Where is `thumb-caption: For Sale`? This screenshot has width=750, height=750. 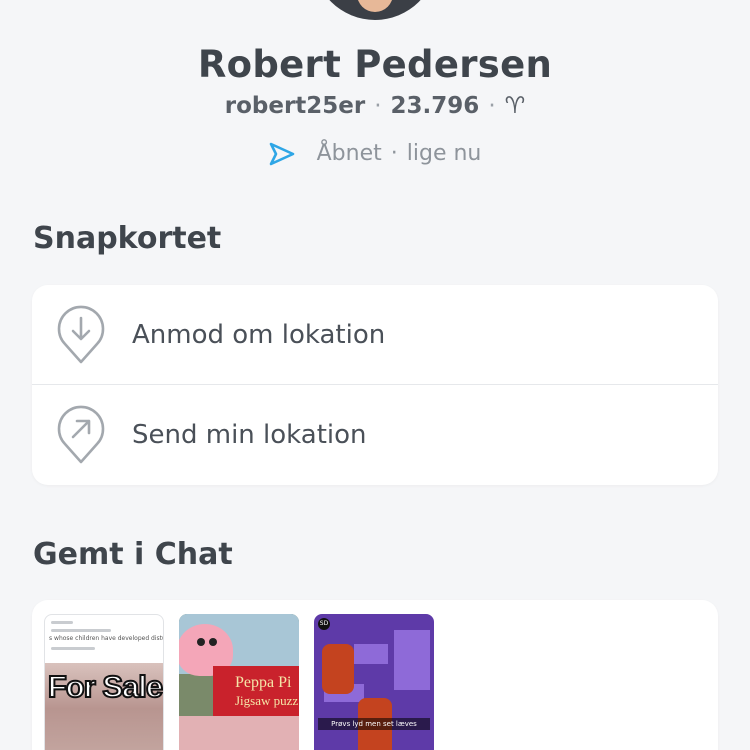 thumb-caption: For Sale is located at coordinates (105, 686).